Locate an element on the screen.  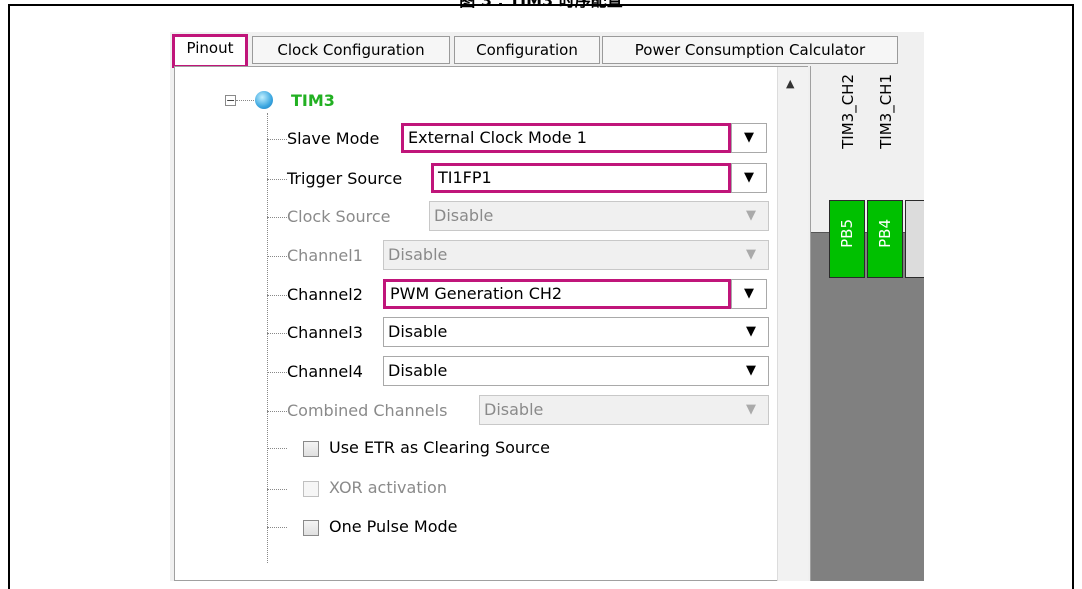
trigger-source-dropdown-button: ▼ is located at coordinates (749, 178).